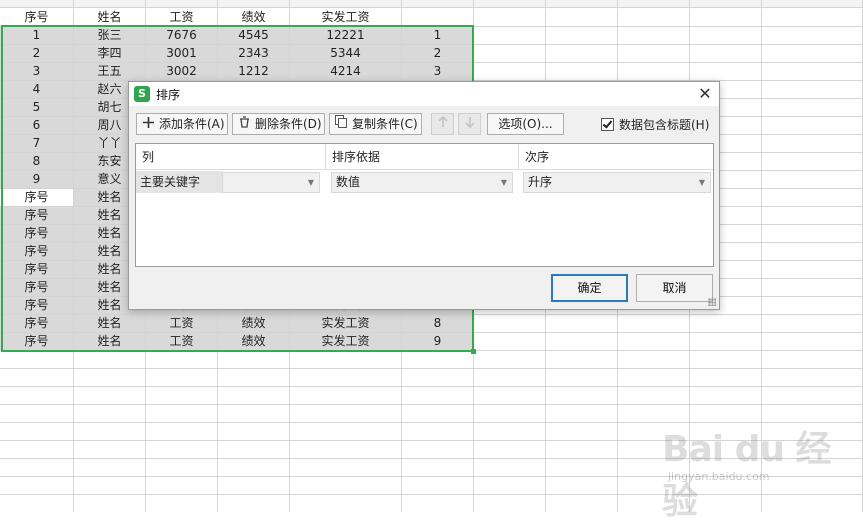  Describe the element at coordinates (469, 124) in the screenshot. I see `move-down-button` at that location.